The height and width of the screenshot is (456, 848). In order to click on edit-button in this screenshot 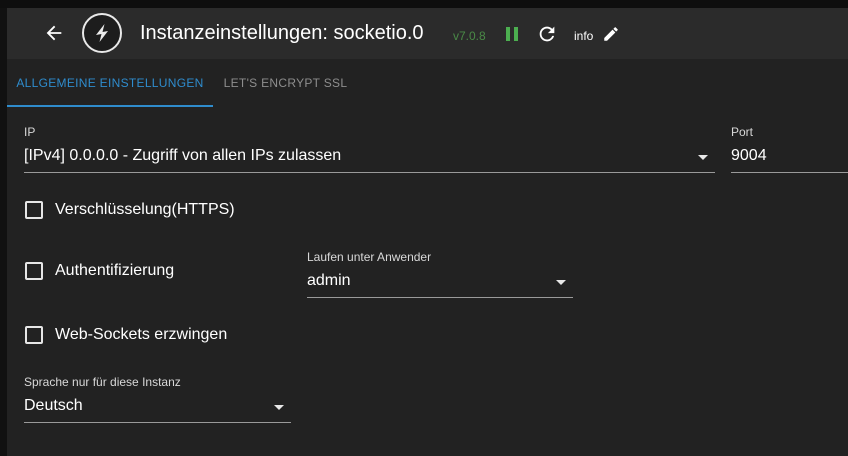, I will do `click(611, 34)`.